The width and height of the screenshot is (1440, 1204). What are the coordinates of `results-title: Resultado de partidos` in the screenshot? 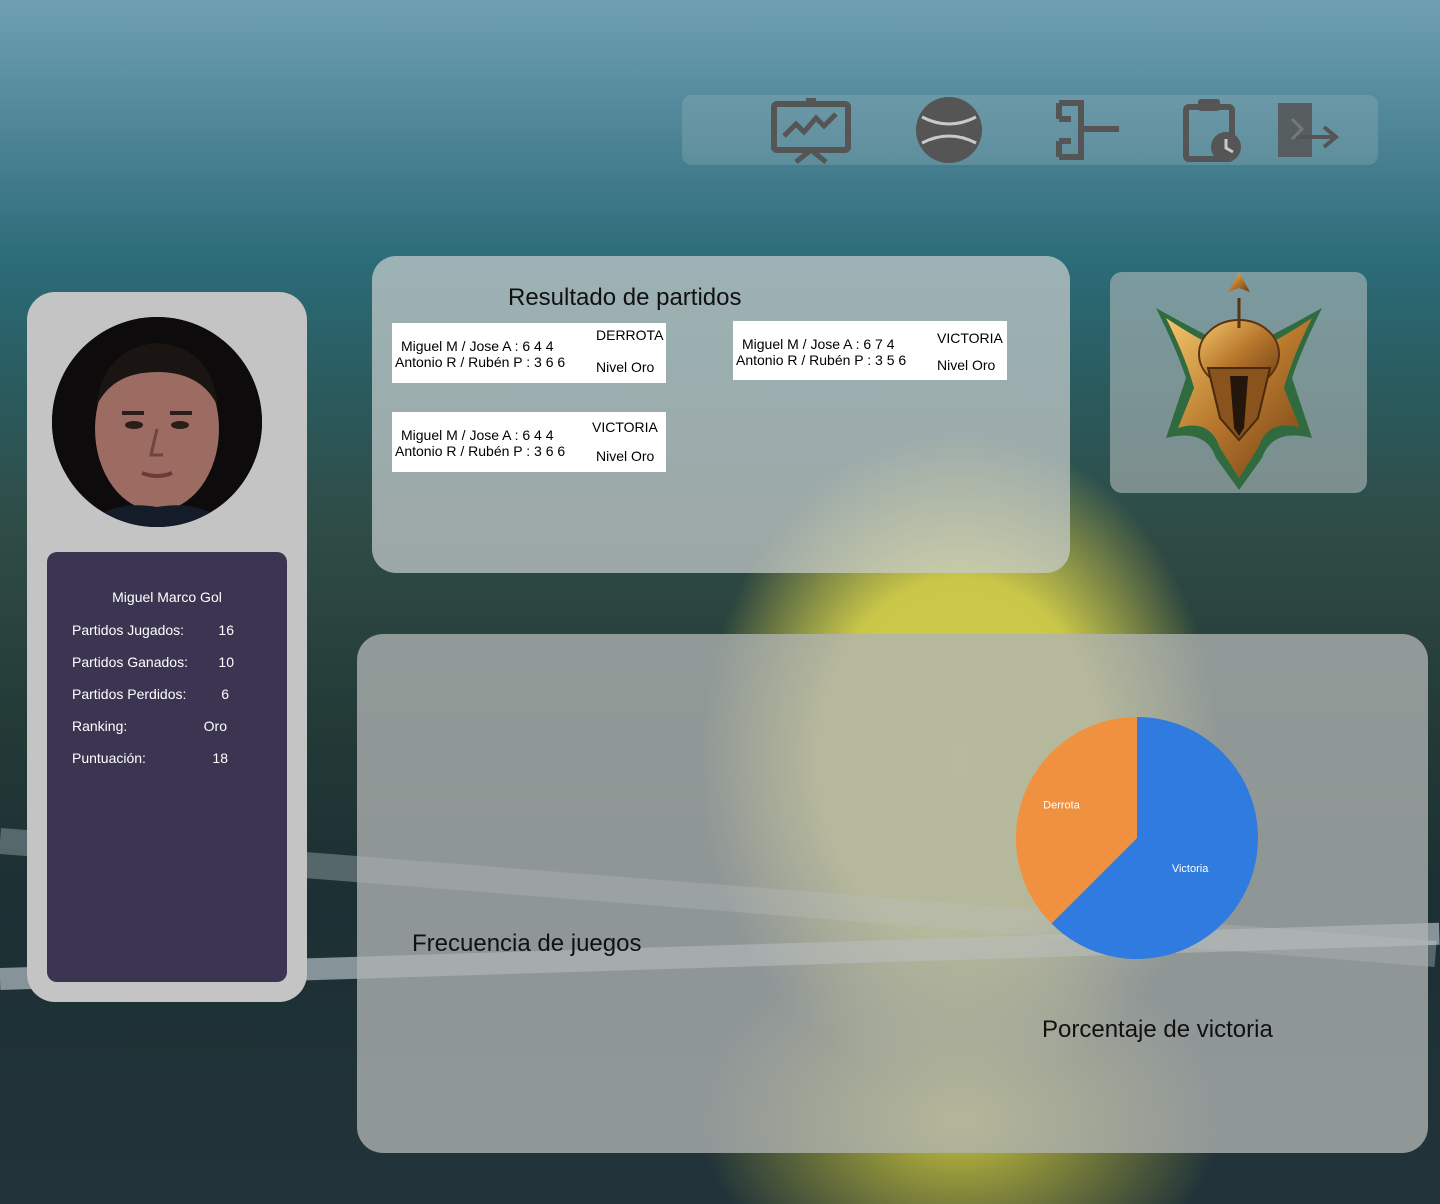 It's located at (625, 297).